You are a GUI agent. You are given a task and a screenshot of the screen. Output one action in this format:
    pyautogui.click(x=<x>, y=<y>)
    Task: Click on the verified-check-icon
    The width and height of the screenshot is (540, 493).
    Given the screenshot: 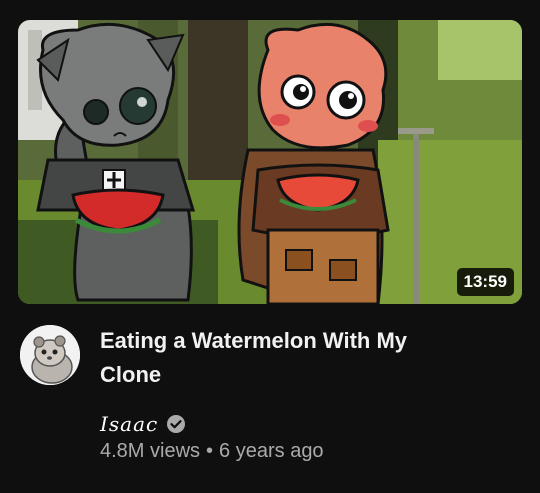 What is the action you would take?
    pyautogui.click(x=176, y=424)
    